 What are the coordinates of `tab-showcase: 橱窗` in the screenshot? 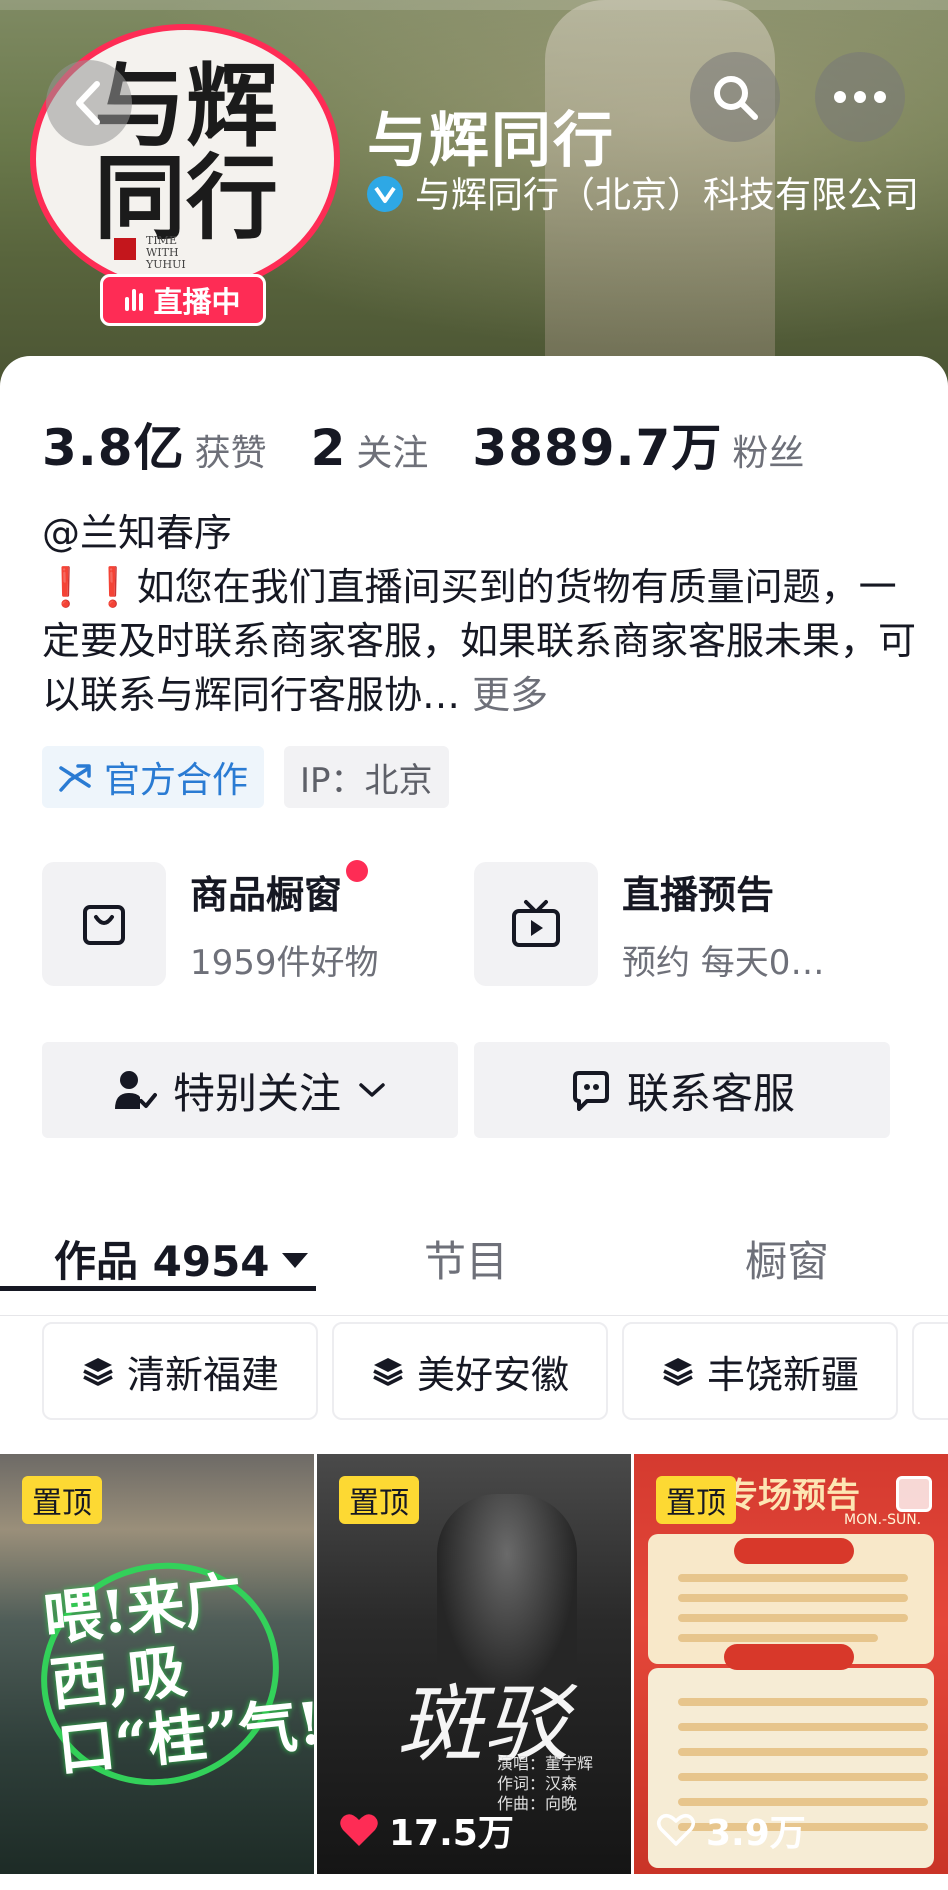 It's located at (787, 1258).